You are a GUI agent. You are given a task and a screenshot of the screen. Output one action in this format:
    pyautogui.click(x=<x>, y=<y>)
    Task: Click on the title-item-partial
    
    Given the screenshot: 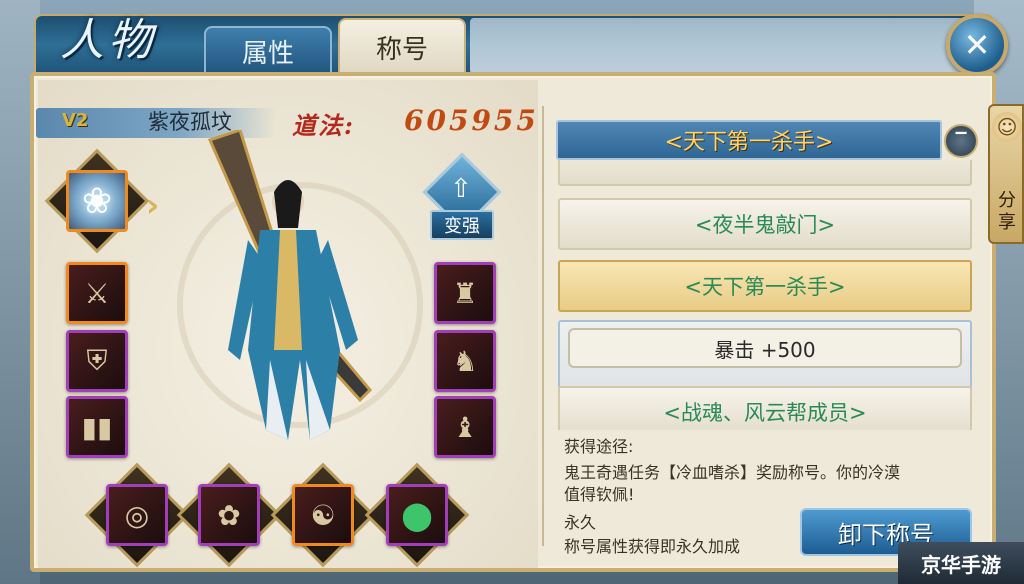 What is the action you would take?
    pyautogui.click(x=765, y=173)
    